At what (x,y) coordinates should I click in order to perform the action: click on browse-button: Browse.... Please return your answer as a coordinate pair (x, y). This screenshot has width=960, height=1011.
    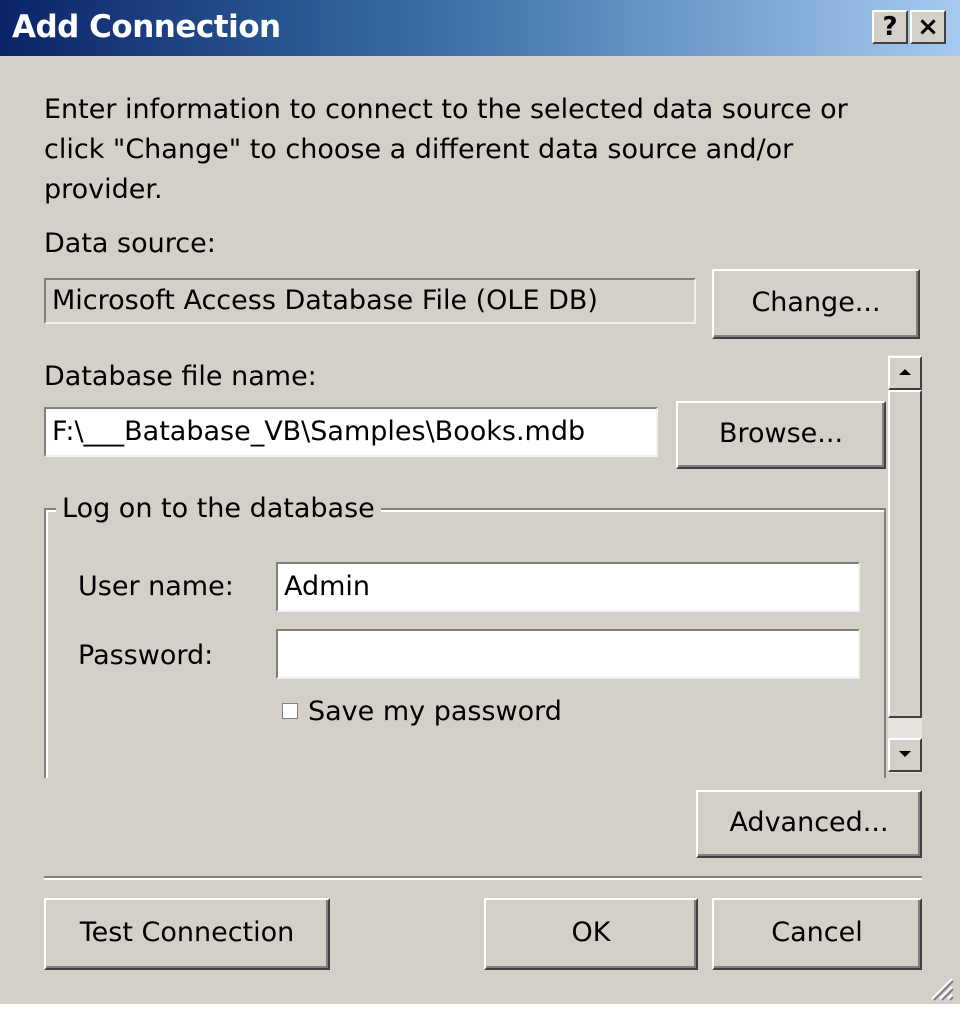
    Looking at the image, I should click on (781, 435).